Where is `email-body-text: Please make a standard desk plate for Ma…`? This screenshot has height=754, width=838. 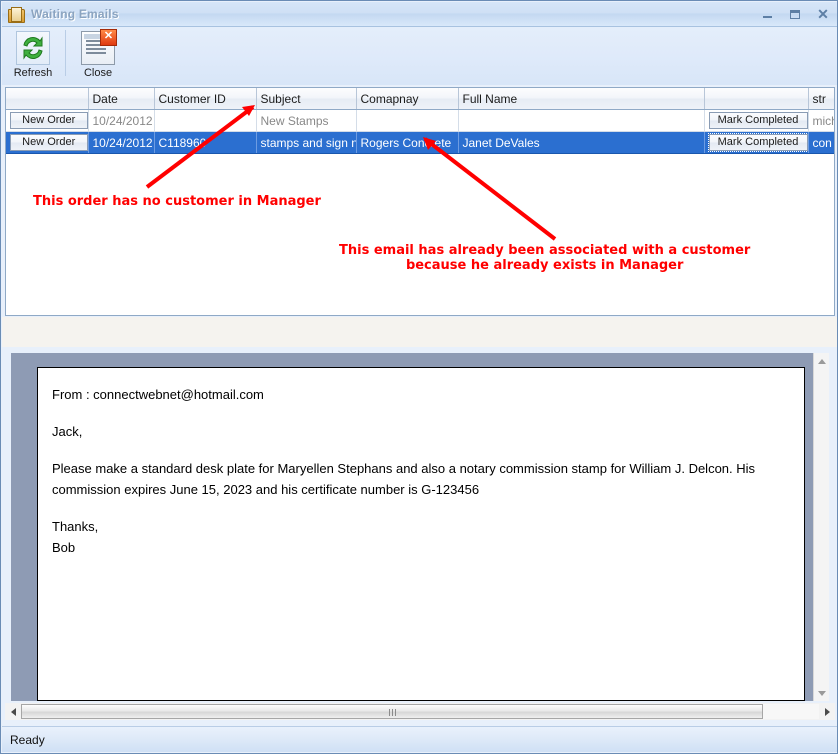
email-body-text: Please make a standard desk plate for Ma… is located at coordinates (404, 479).